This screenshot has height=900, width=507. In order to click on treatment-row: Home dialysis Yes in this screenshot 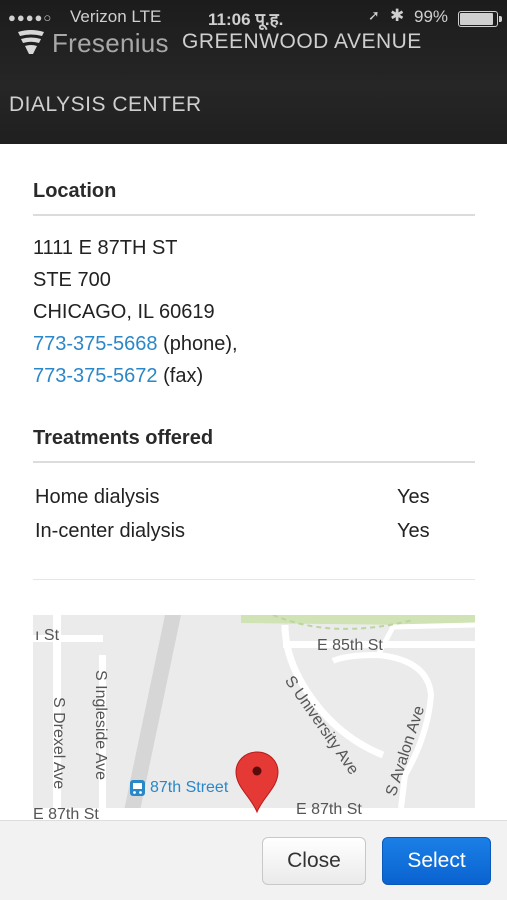, I will do `click(235, 497)`.